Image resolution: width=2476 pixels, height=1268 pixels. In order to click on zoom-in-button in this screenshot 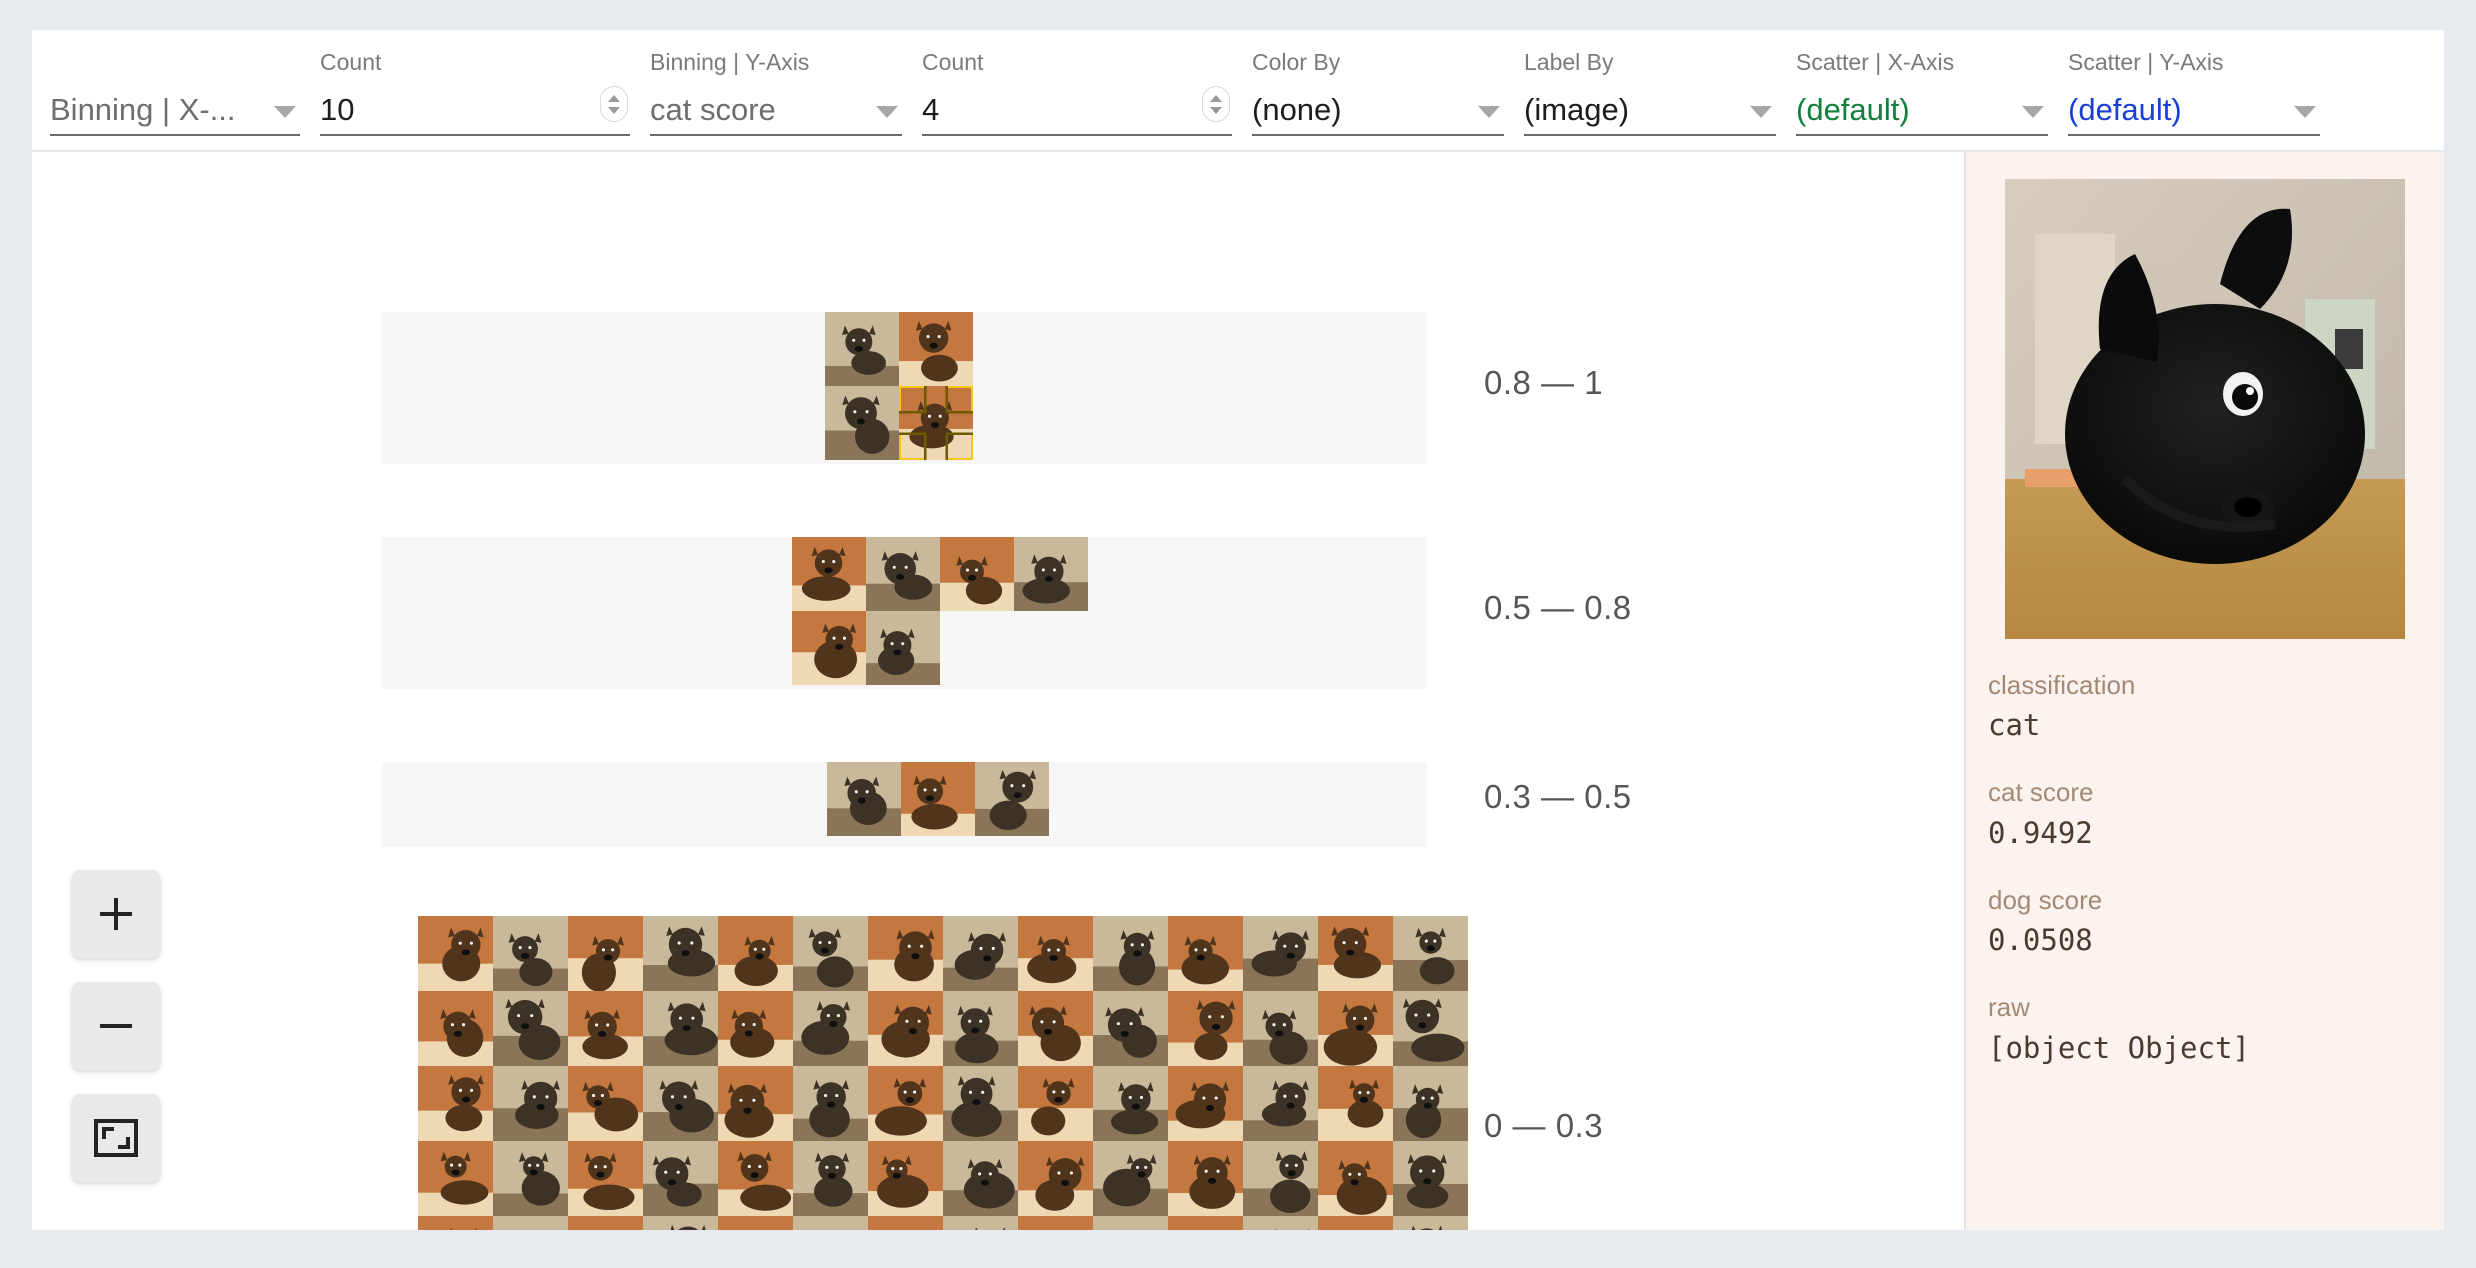, I will do `click(116, 914)`.